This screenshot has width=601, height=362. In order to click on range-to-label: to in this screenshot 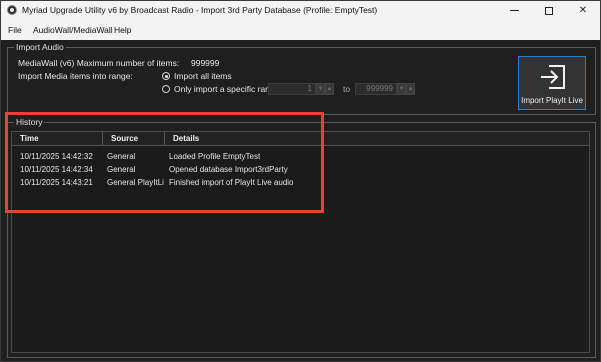, I will do `click(347, 89)`.